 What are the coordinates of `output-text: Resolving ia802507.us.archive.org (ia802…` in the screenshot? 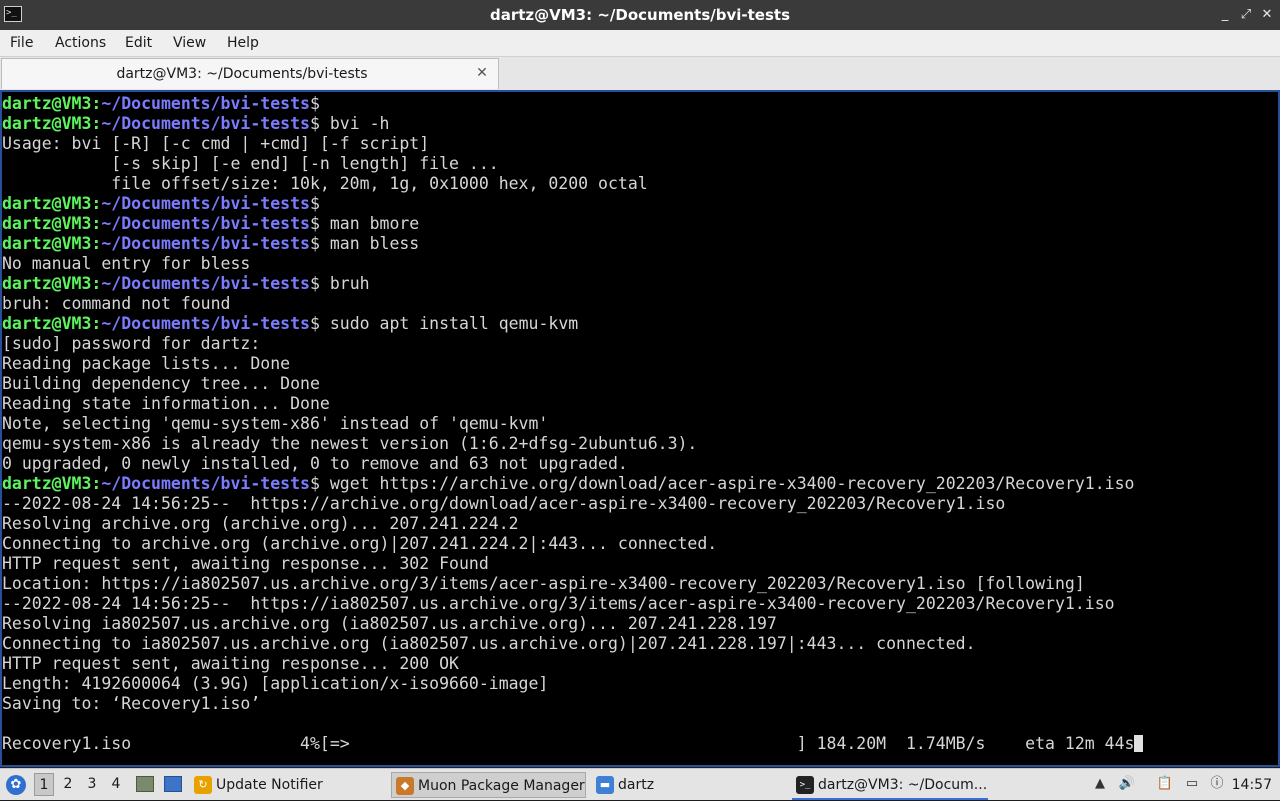 It's located at (389, 623).